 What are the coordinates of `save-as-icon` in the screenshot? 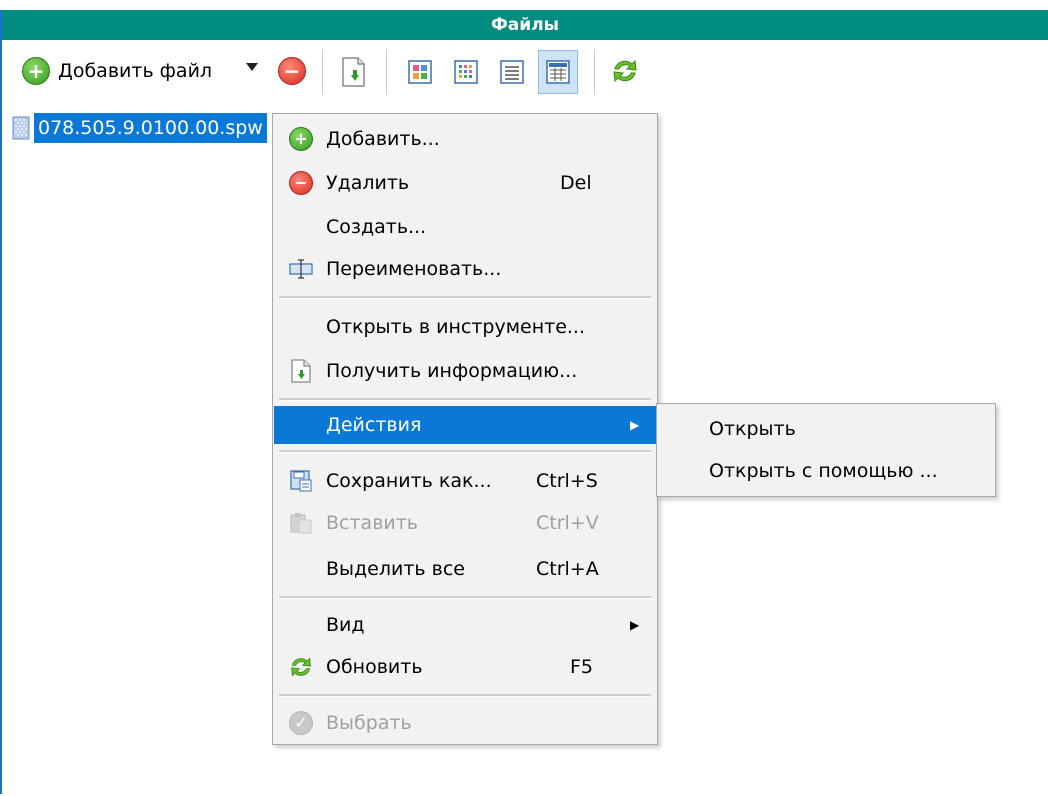 It's located at (301, 481).